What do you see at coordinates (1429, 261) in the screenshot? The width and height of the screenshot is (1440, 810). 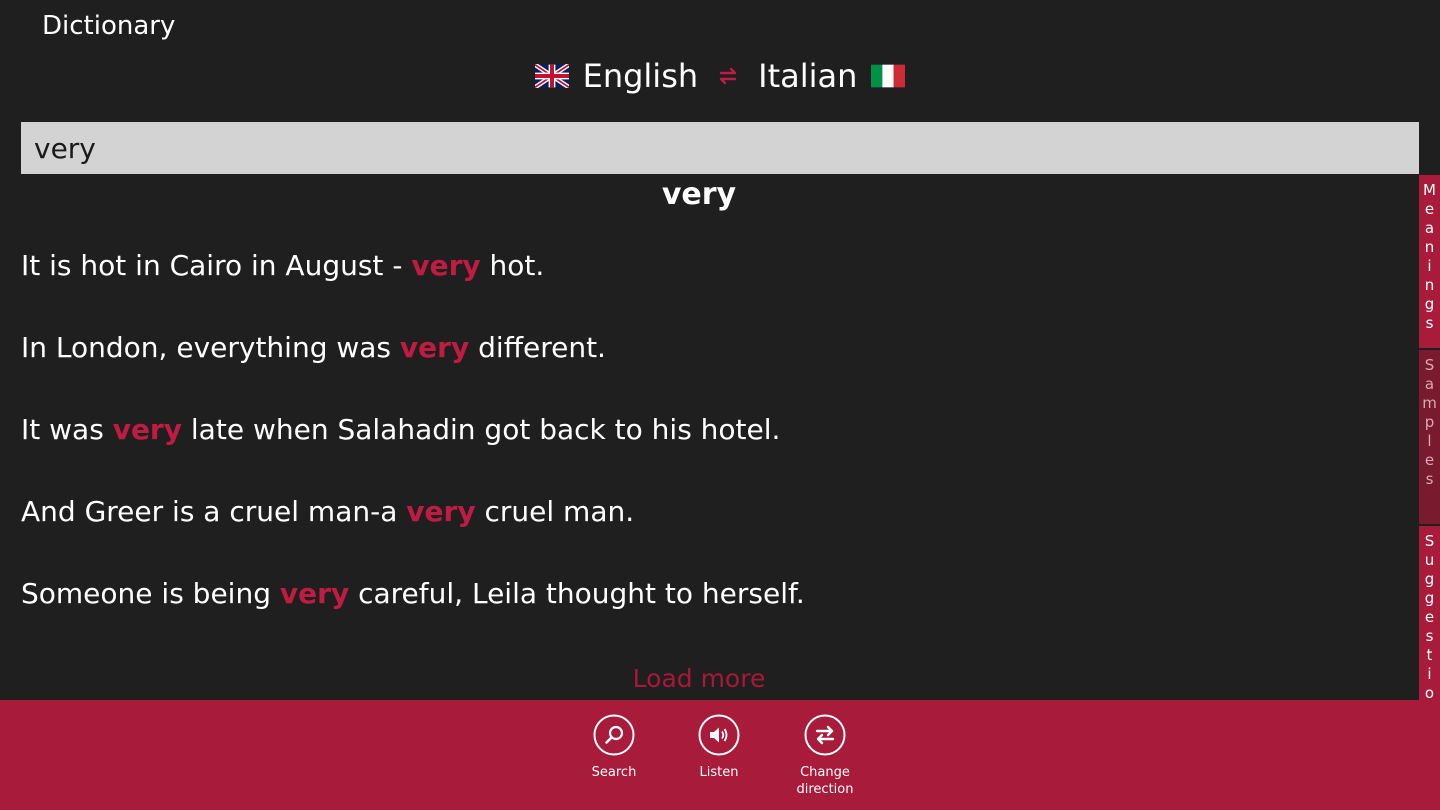 I see `tab-meanings: Meanings` at bounding box center [1429, 261].